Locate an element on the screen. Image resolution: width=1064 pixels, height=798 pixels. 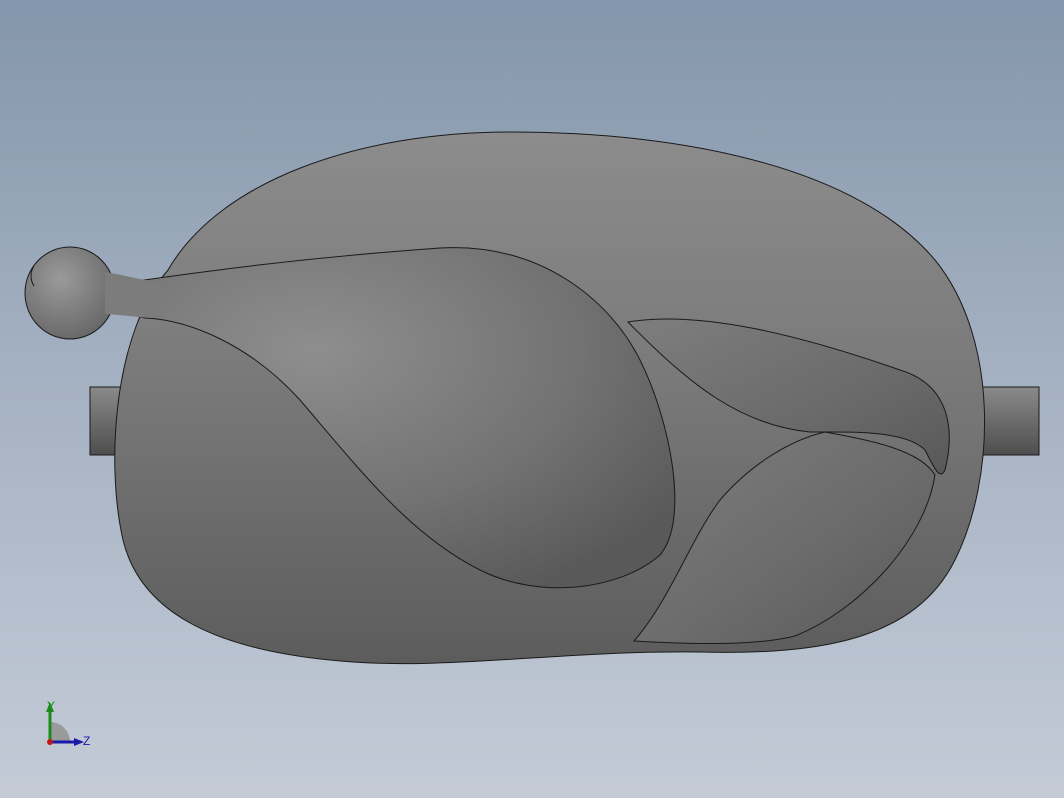
triad-origin is located at coordinates (50, 742).